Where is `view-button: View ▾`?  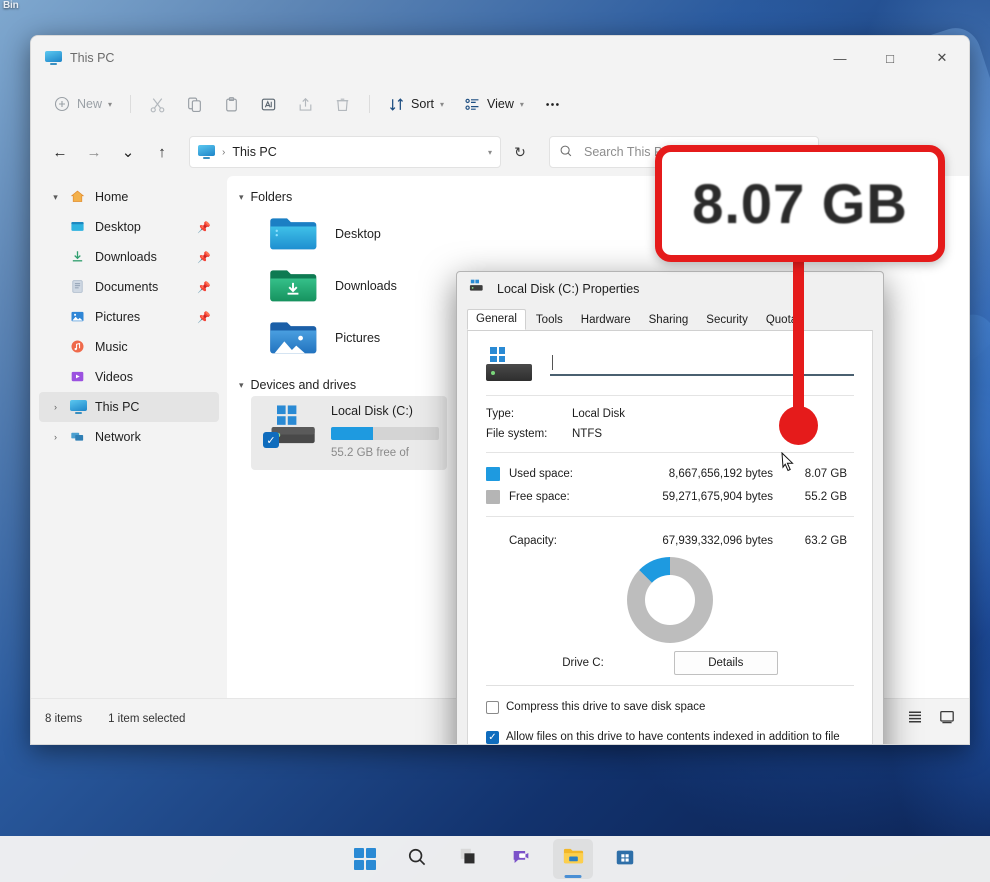 view-button: View ▾ is located at coordinates (494, 104).